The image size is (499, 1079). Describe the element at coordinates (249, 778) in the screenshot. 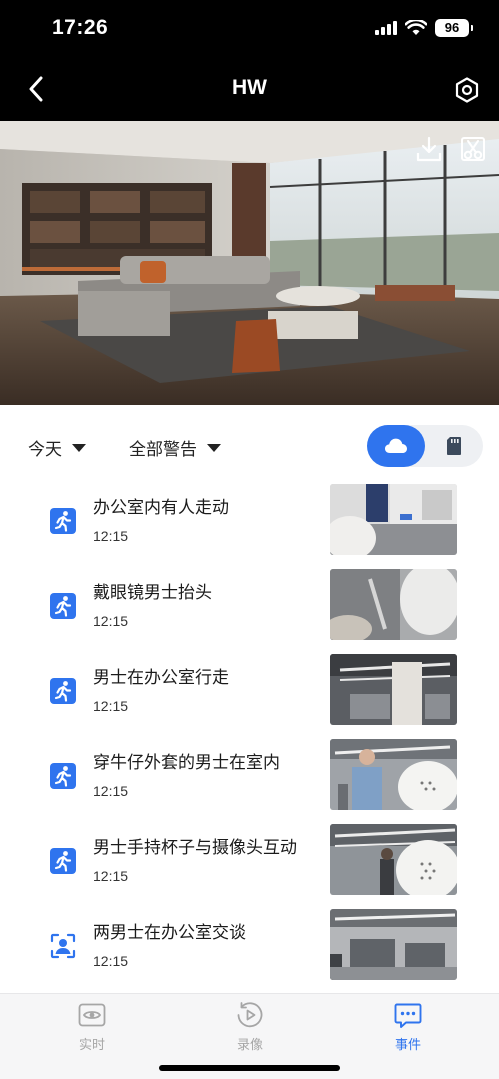

I see `event-row: 穿牛仔外套的男士在室内 12:15` at that location.